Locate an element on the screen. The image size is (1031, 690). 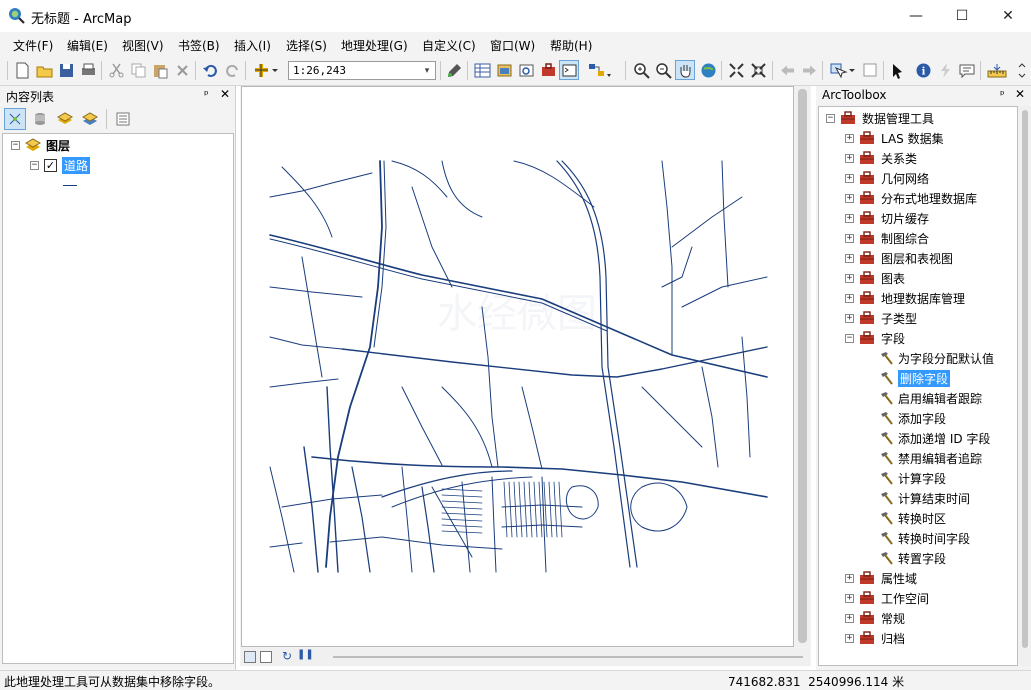
toolset-item: + 子类型 is located at coordinates (881, 318).